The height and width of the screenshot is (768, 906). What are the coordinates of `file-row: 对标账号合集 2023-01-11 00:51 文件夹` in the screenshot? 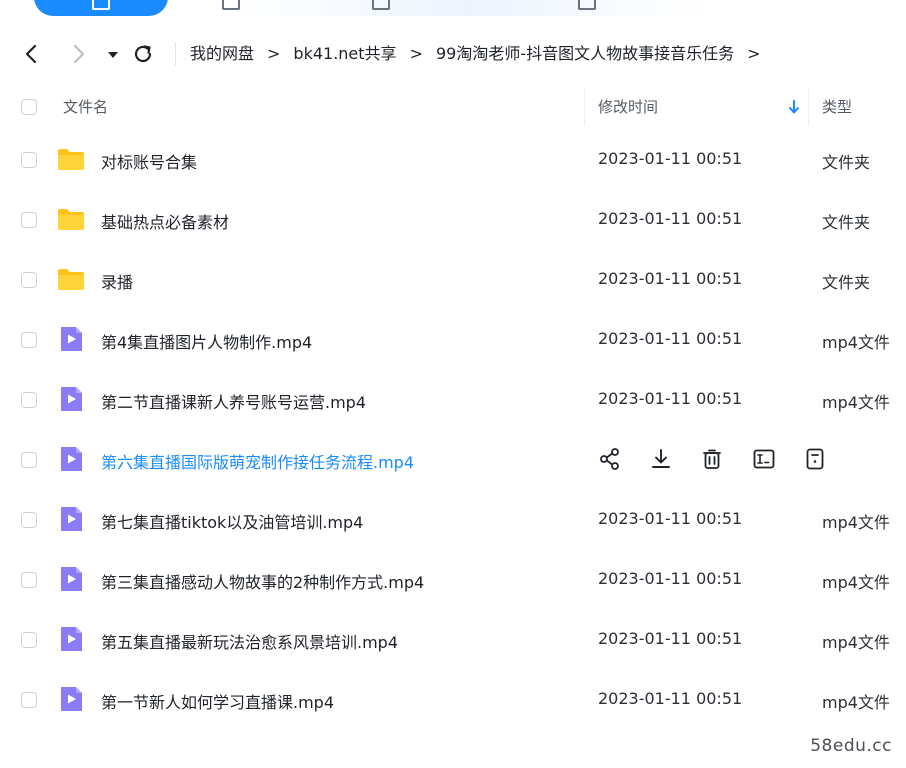 It's located at (453, 160).